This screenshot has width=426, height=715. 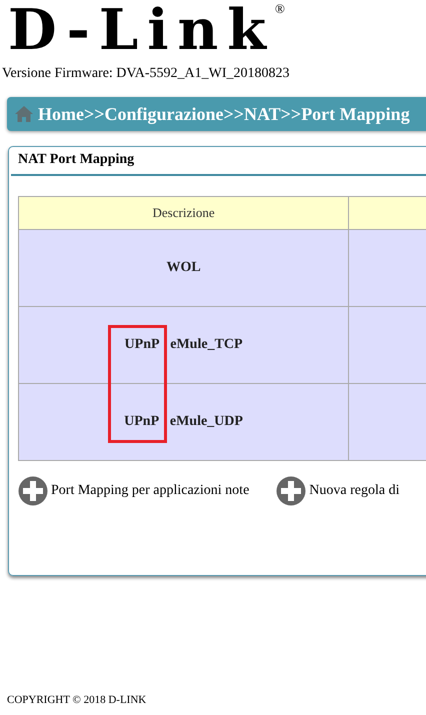 What do you see at coordinates (183, 345) in the screenshot?
I see `table-cell: UPnP eMule_TCP` at bounding box center [183, 345].